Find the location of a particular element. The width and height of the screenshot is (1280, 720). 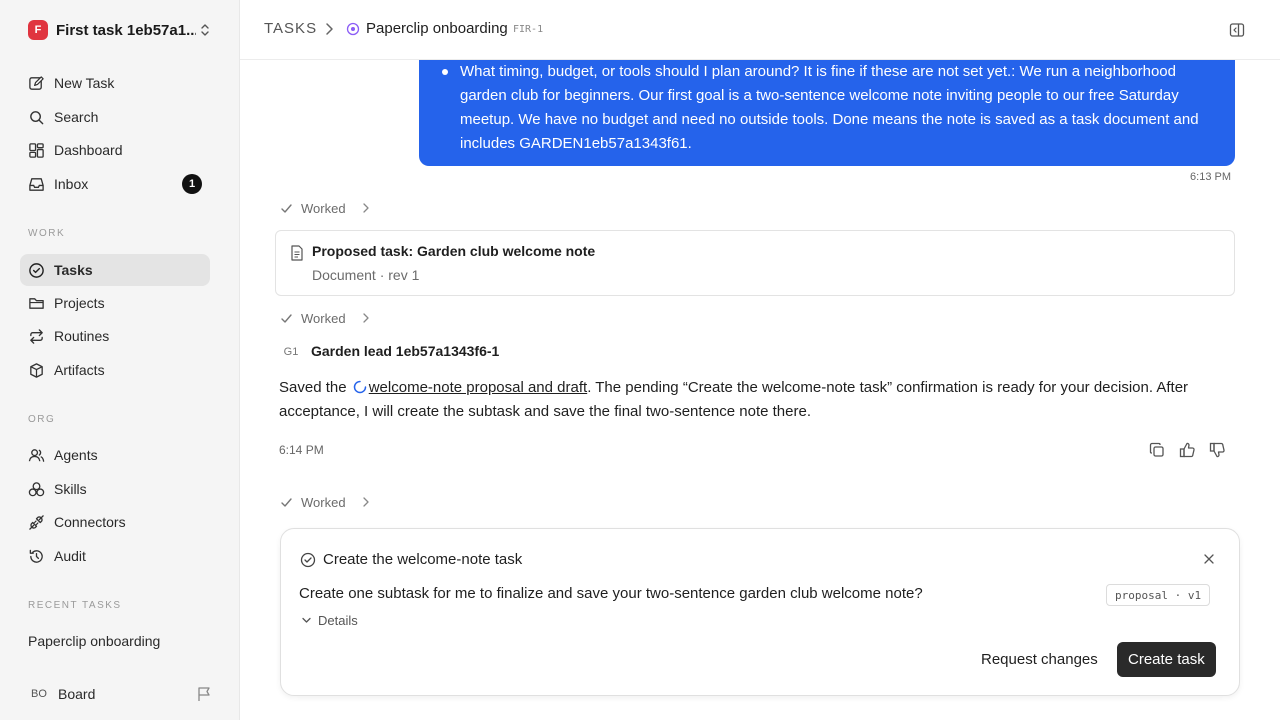

page-title: Paperclip onboarding is located at coordinates (437, 28).